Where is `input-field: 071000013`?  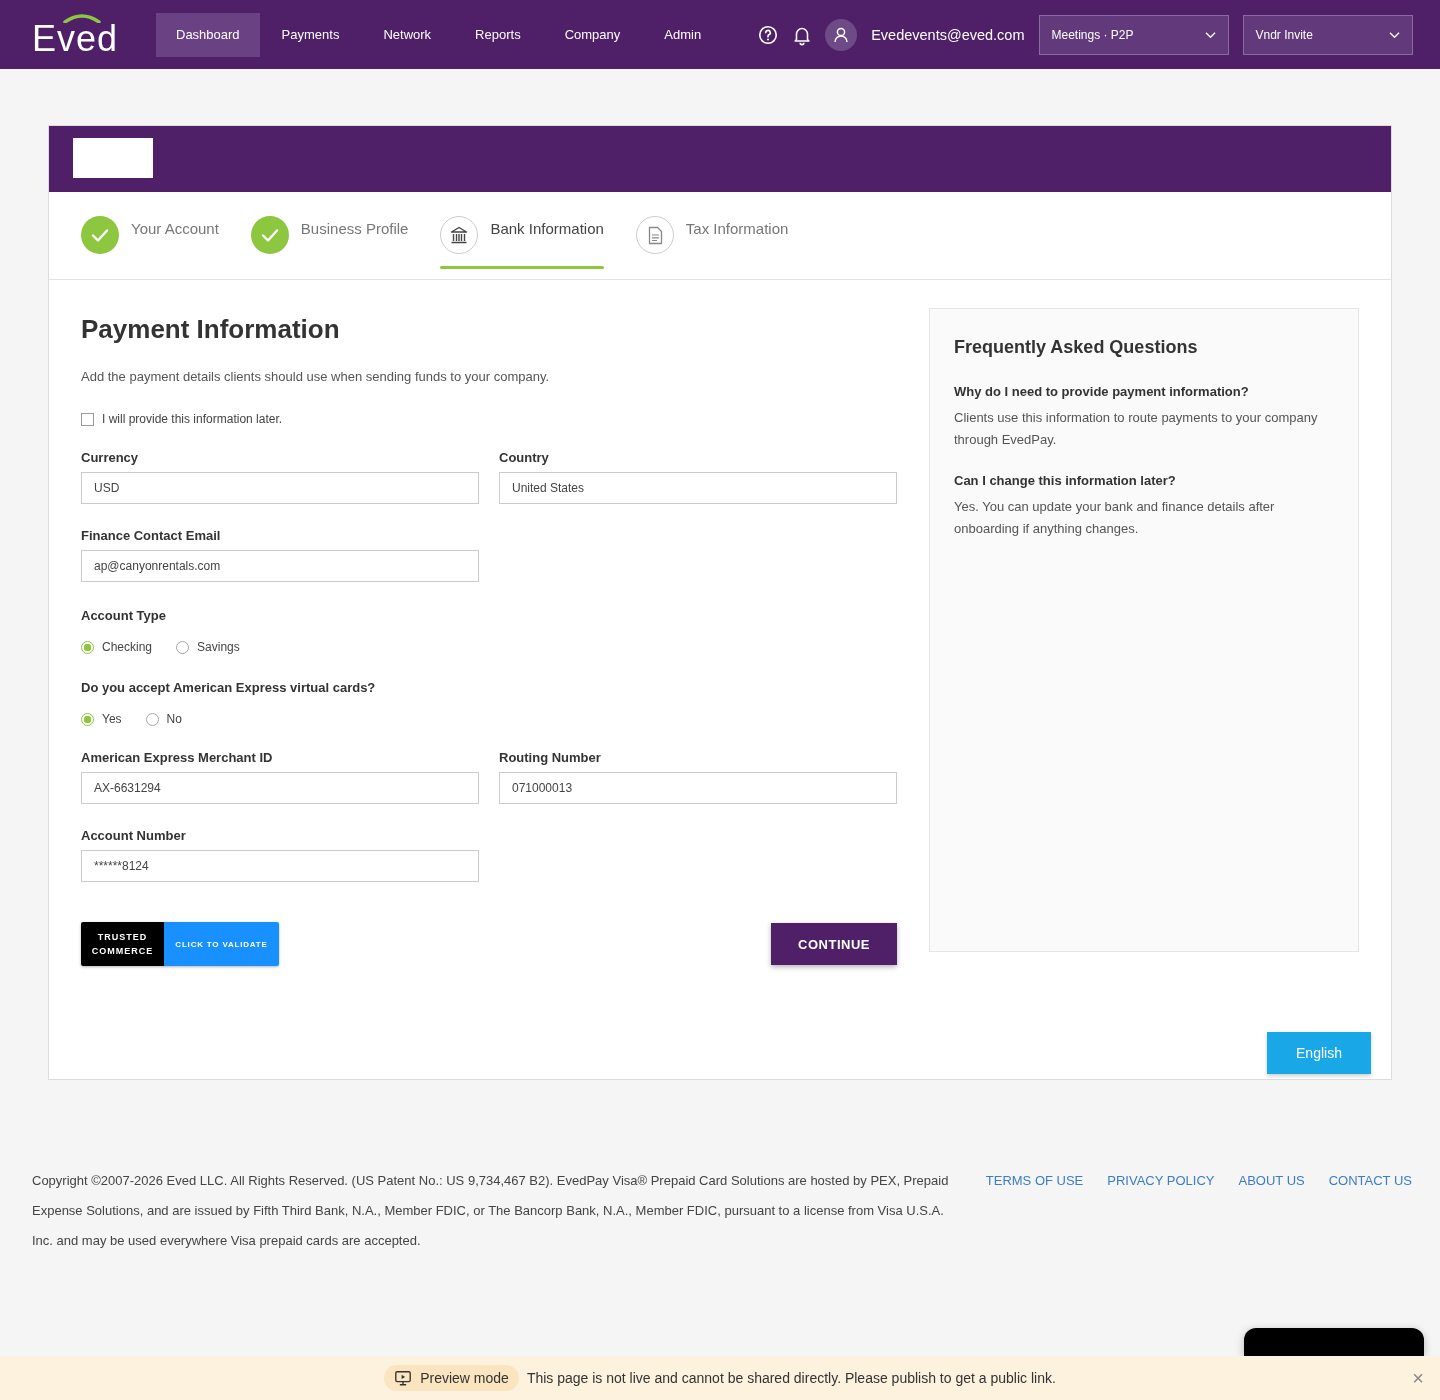
input-field: 071000013 is located at coordinates (698, 788).